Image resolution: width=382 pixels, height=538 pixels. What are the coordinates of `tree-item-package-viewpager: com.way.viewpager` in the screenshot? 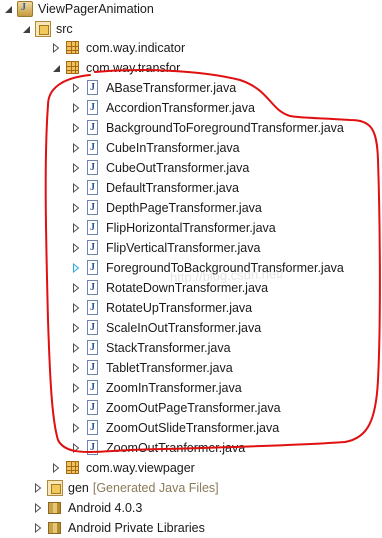 It's located at (216, 468).